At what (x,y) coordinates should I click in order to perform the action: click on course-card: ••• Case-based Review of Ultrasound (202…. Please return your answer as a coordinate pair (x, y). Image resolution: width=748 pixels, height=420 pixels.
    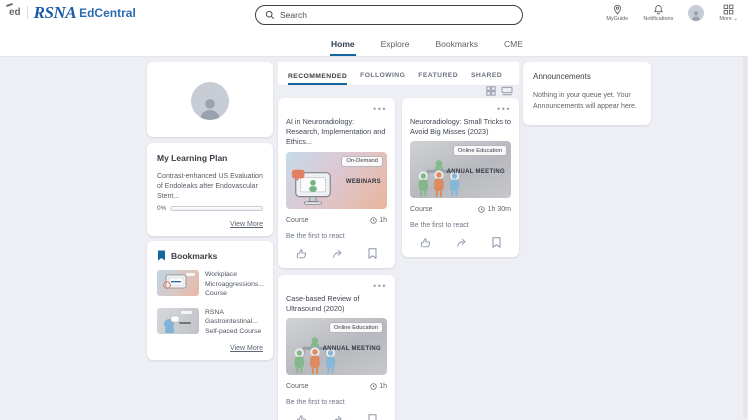
    Looking at the image, I should click on (336, 347).